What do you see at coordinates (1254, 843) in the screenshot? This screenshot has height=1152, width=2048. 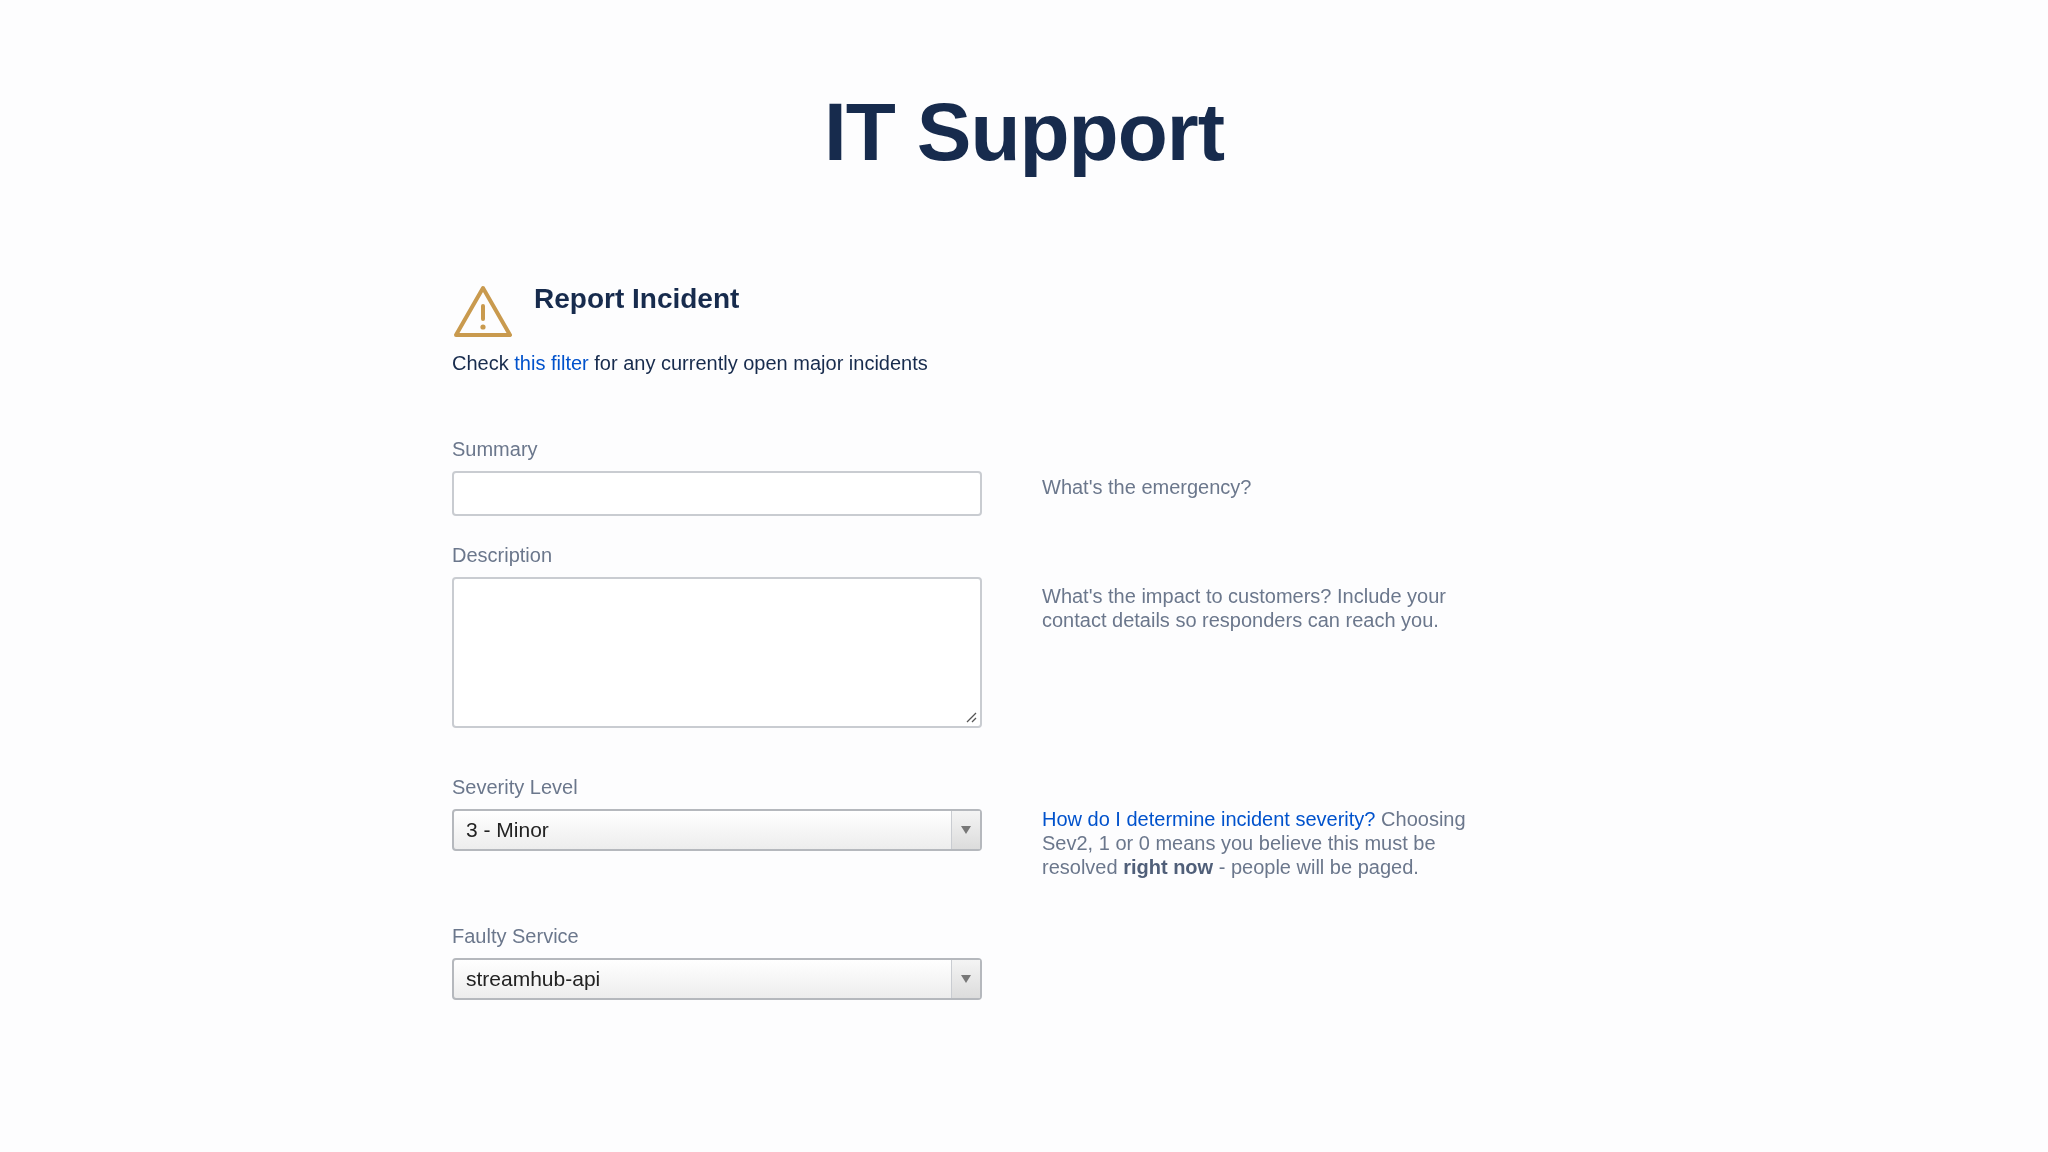 I see `help-text: How do I determine incident severity? Choosing Sev2, 1 or 0 means you believe this must be resolved right now - people will be paged.` at bounding box center [1254, 843].